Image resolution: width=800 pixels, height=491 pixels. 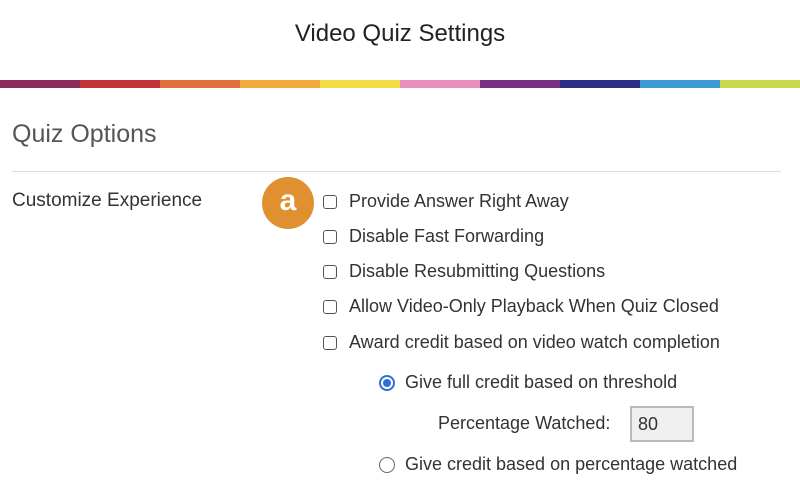 I want to click on customize-experience-label: Customize Experience, so click(x=107, y=200).